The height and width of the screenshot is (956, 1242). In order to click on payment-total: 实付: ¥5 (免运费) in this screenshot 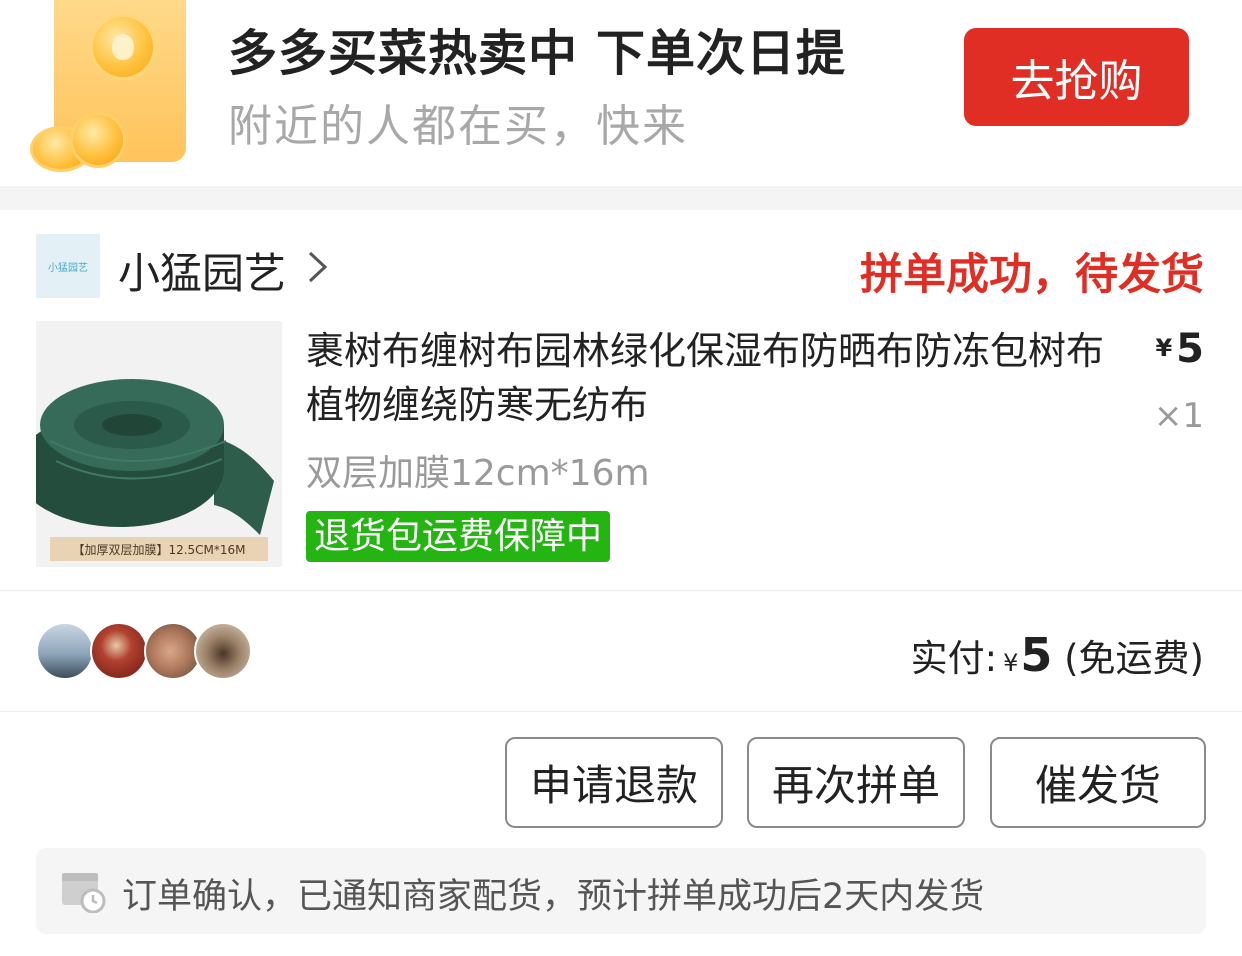, I will do `click(1057, 655)`.